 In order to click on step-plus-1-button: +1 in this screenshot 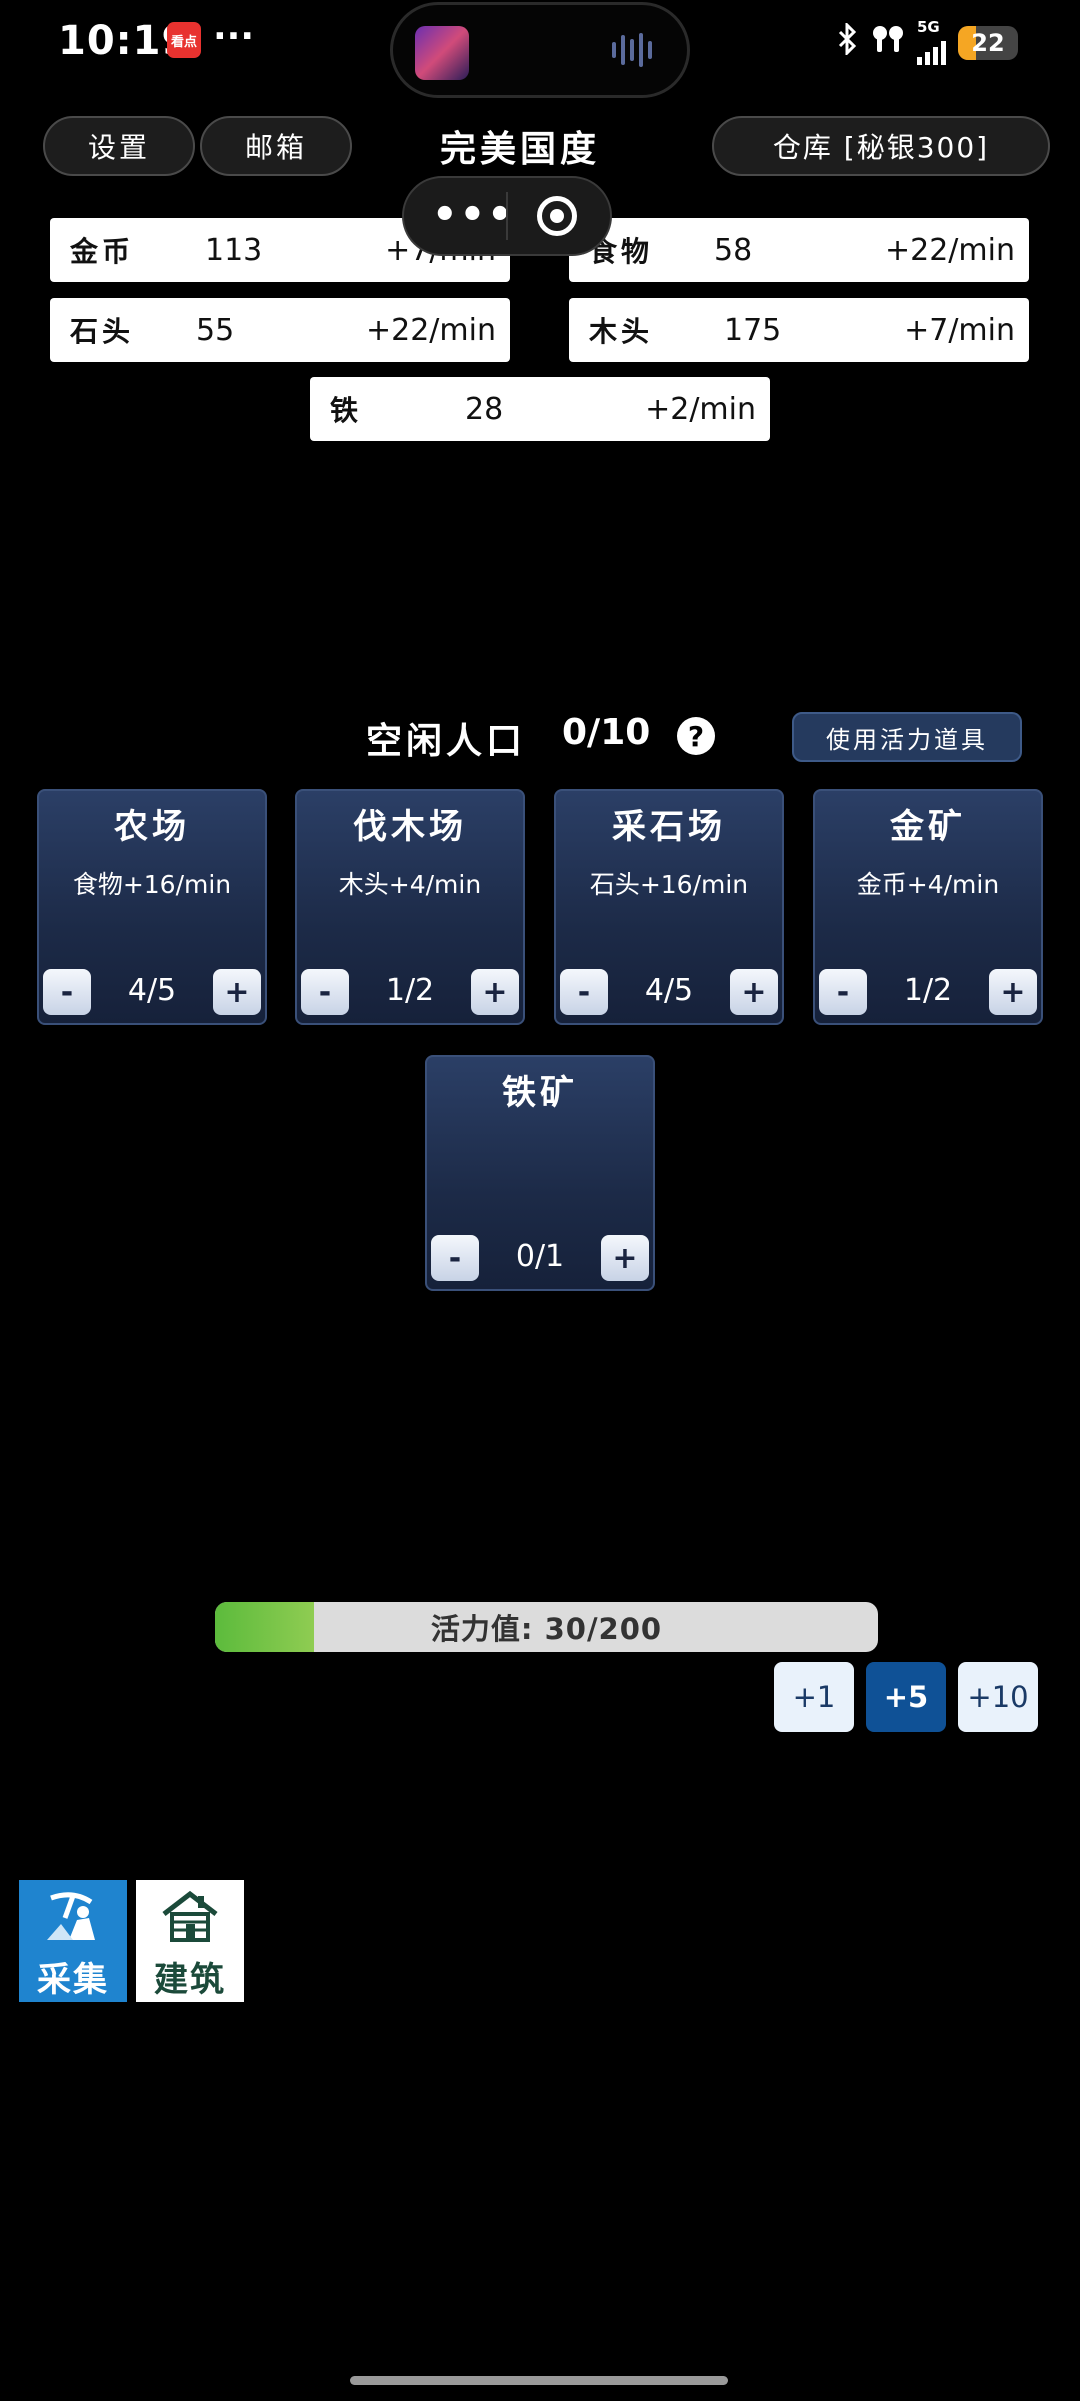, I will do `click(814, 1697)`.